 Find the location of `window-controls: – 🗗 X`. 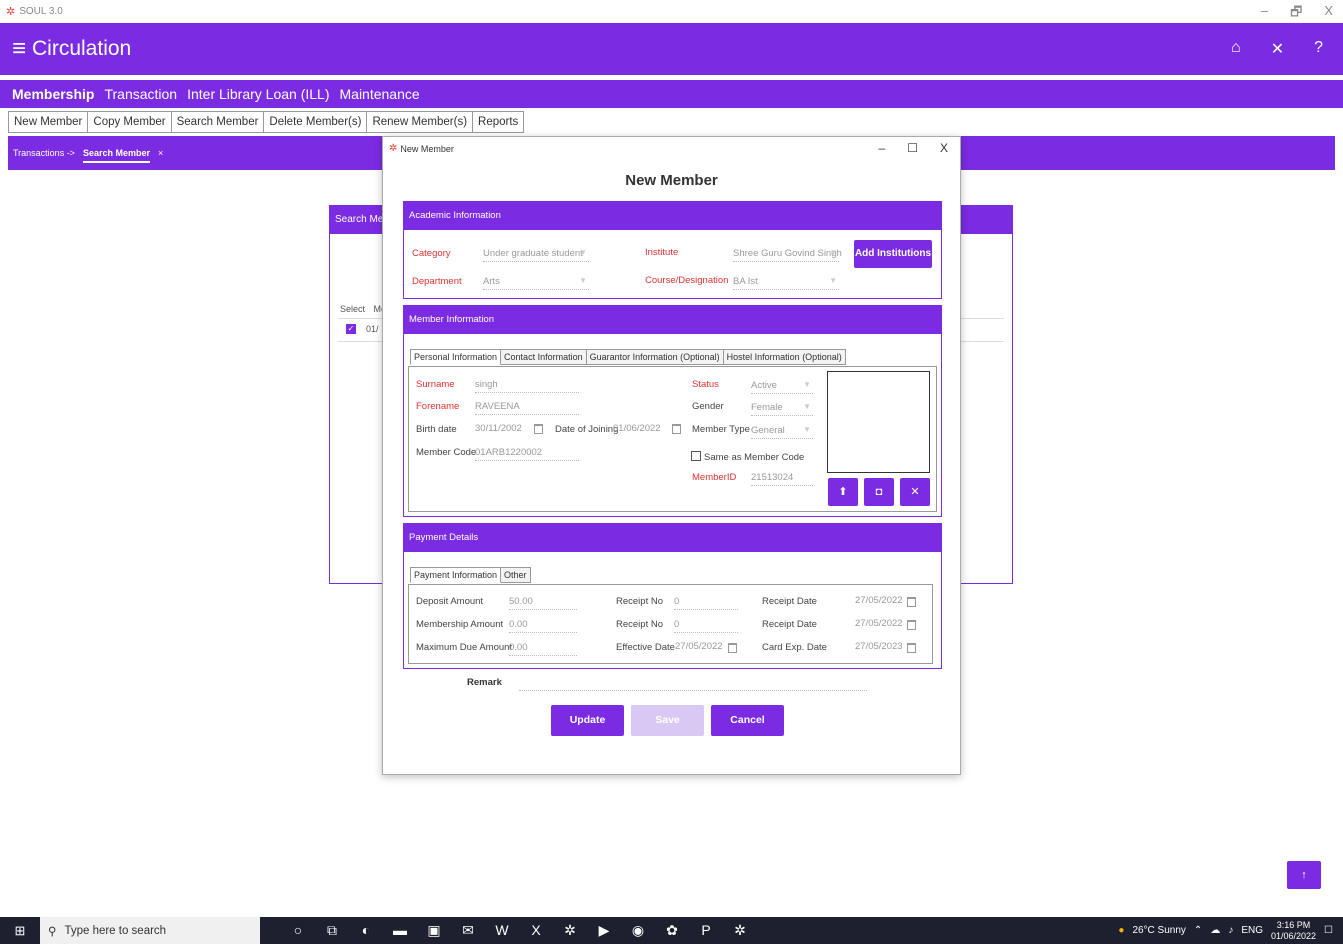

window-controls: – 🗗 X is located at coordinates (1297, 14).